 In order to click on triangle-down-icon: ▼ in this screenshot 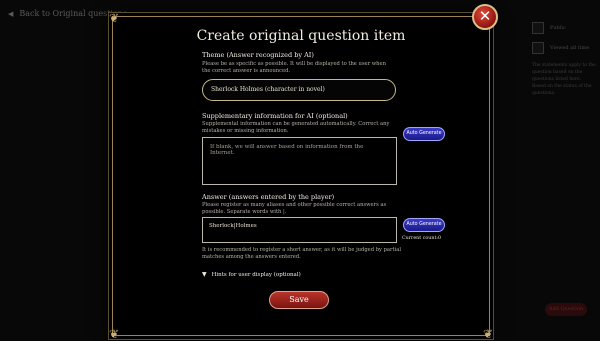, I will do `click(204, 274)`.